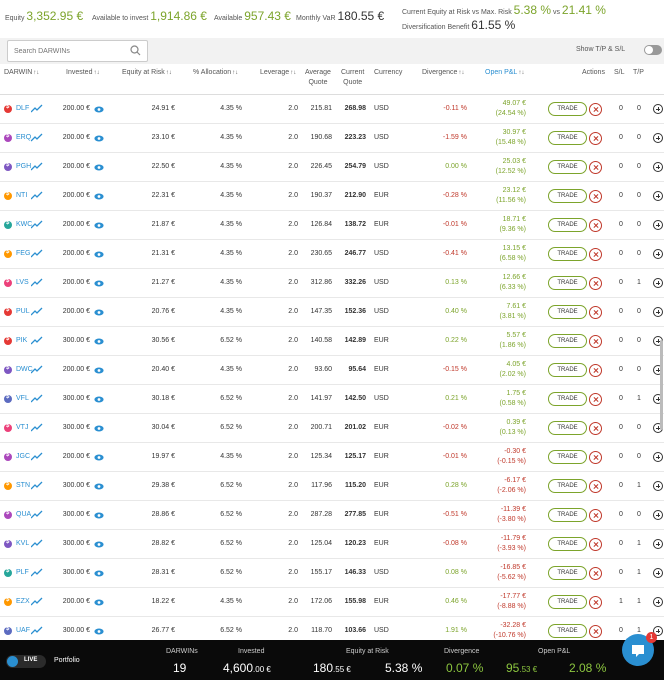 This screenshot has height=680, width=664. I want to click on col-leverage: Leverage↑↓, so click(278, 72).